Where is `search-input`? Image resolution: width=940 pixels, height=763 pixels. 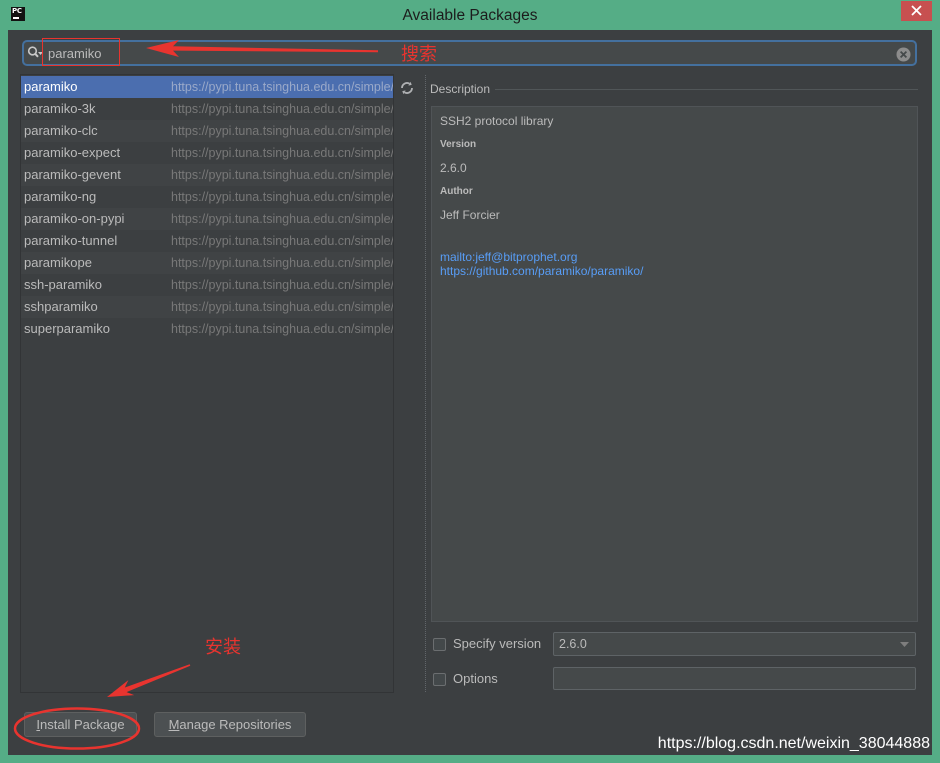
search-input is located at coordinates (458, 53).